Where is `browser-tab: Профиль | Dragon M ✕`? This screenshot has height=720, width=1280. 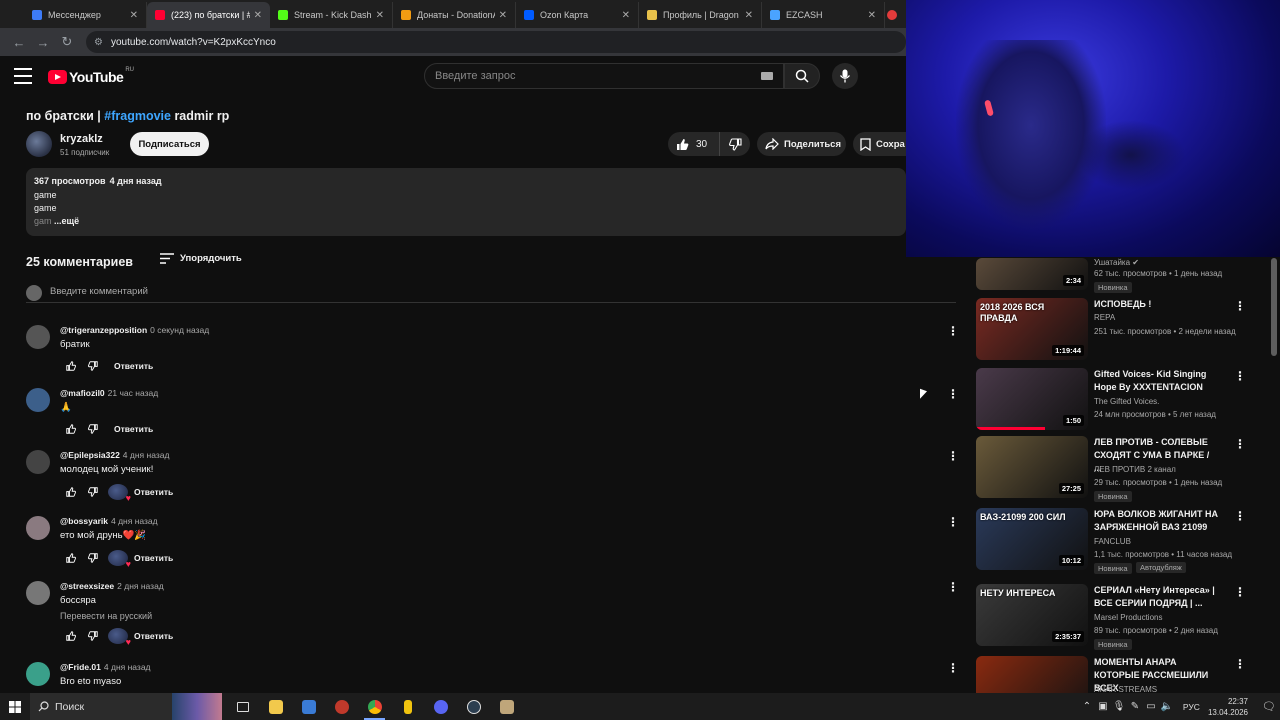
browser-tab: Профиль | Dragon M ✕ is located at coordinates (700, 15).